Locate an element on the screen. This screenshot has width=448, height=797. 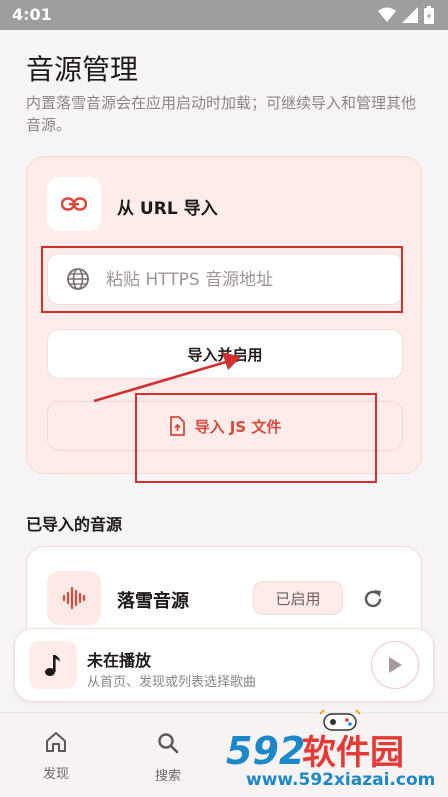
home-icon is located at coordinates (56, 742).